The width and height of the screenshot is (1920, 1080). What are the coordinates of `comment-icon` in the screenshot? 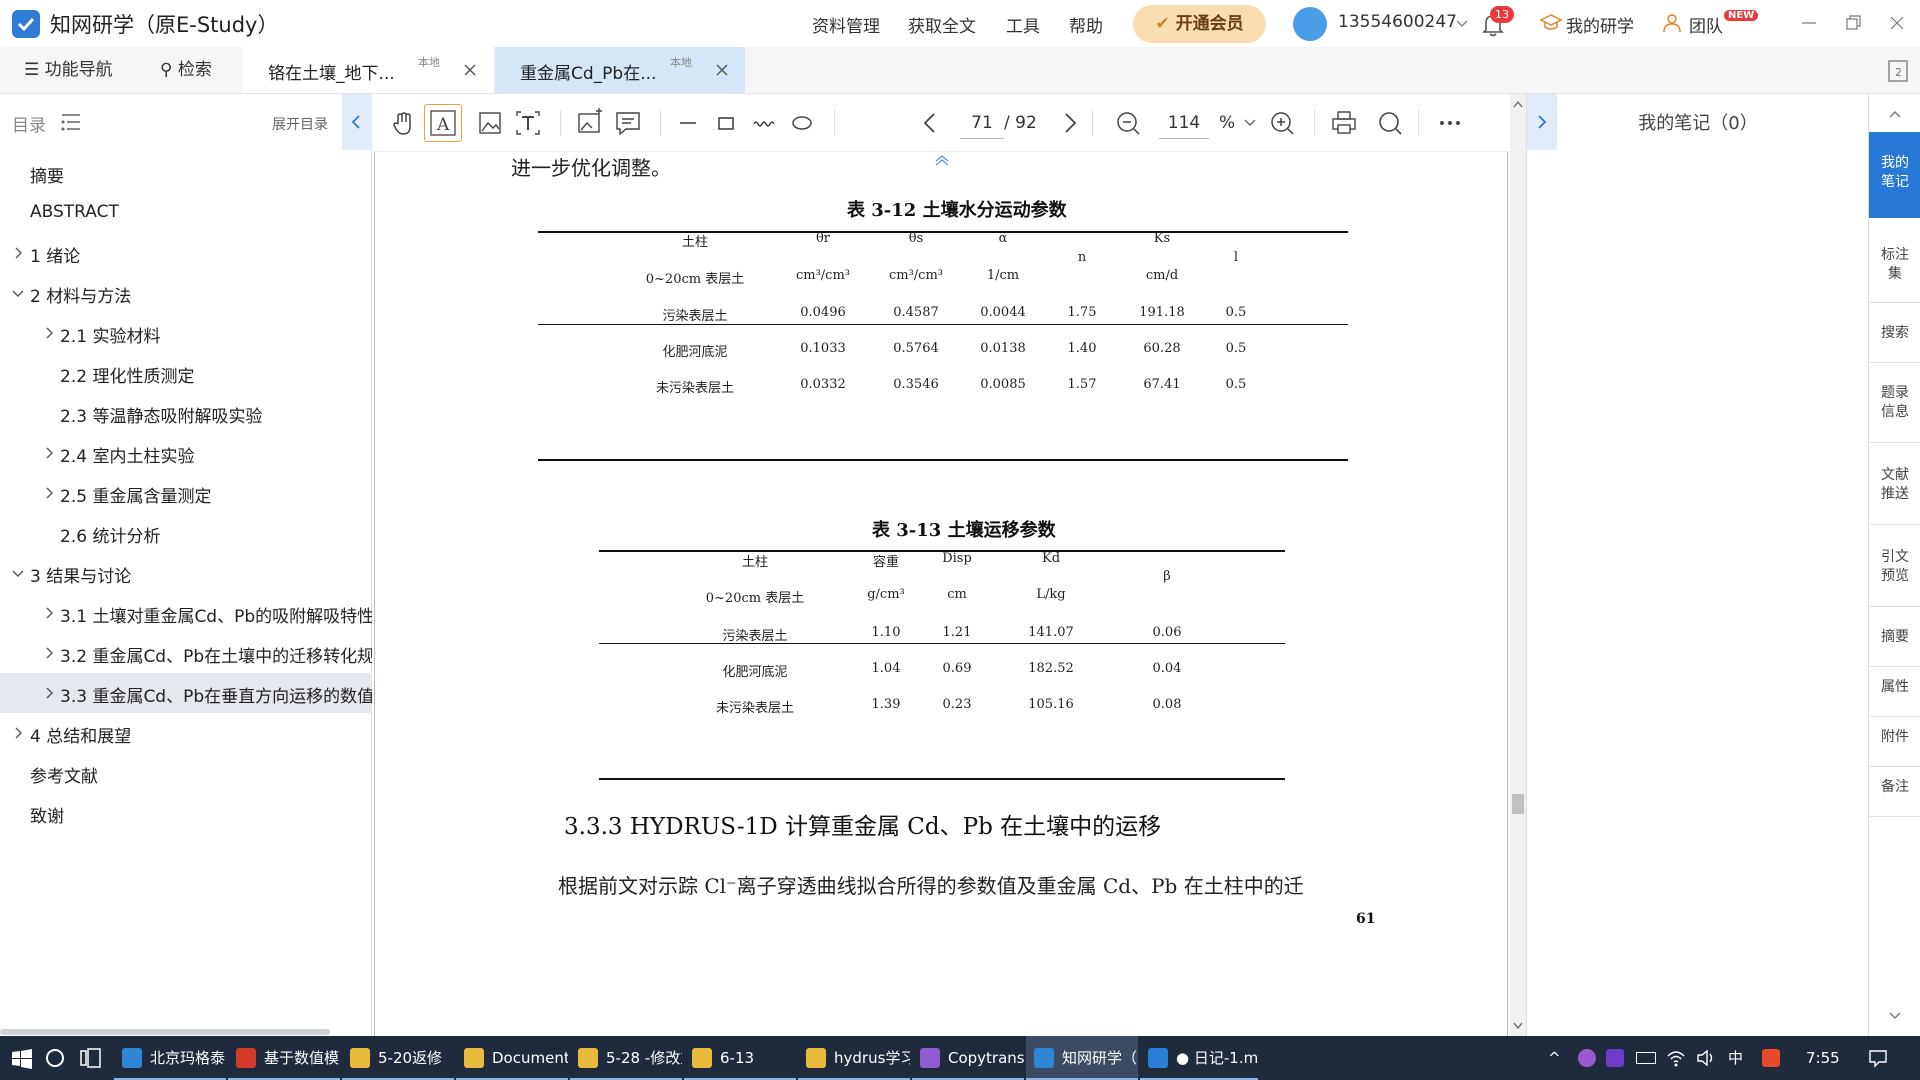 It's located at (628, 123).